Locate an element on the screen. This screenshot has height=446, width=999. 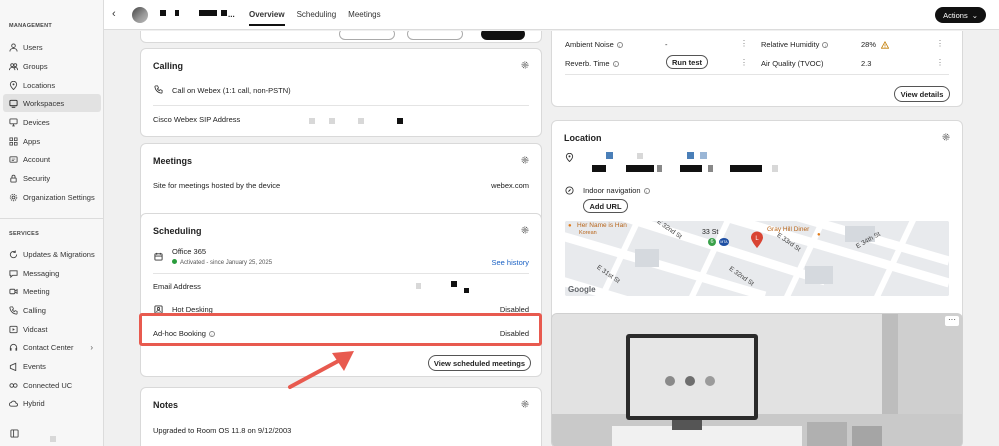
calendar-provider: Office 365 is located at coordinates (189, 251).